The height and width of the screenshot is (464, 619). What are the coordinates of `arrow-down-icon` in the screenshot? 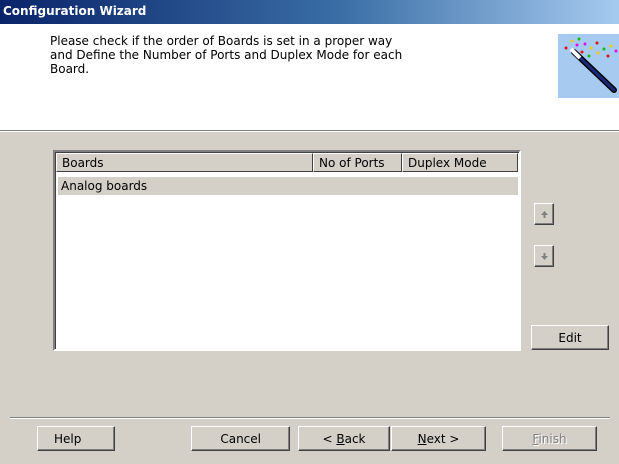 It's located at (544, 256).